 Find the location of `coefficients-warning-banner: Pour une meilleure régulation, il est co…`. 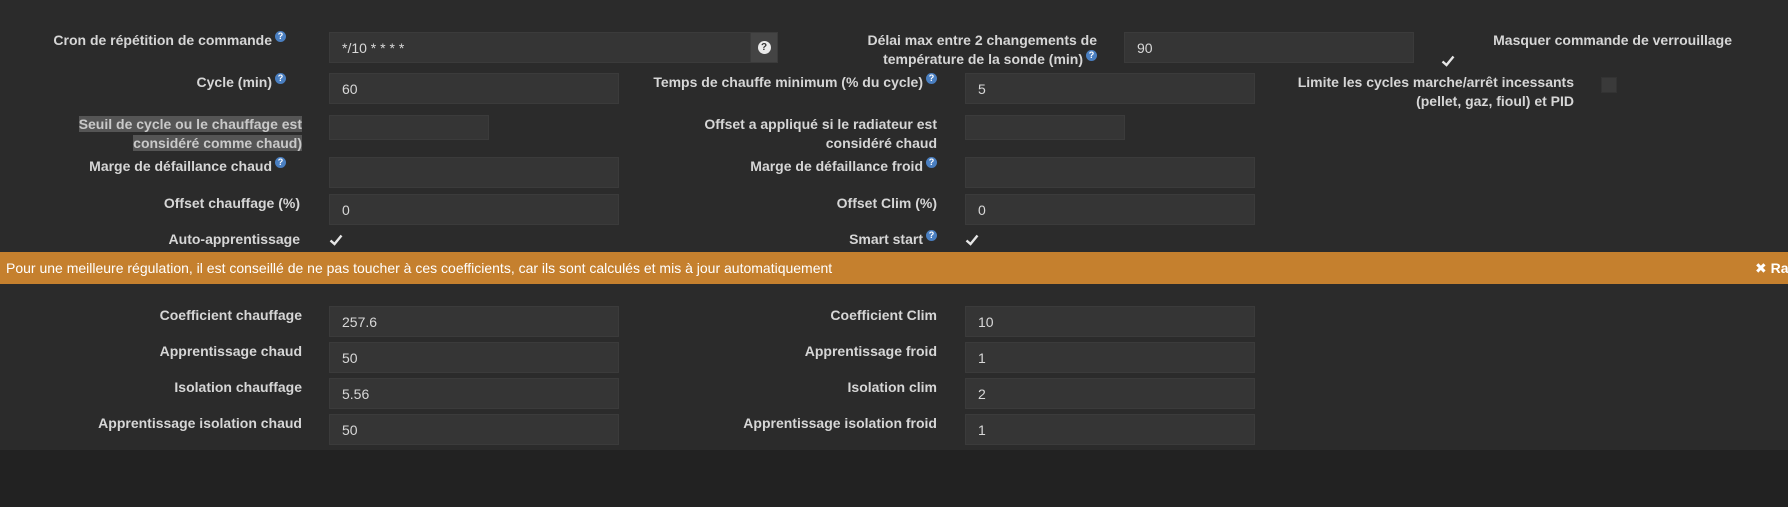

coefficients-warning-banner: Pour une meilleure régulation, il est co… is located at coordinates (894, 268).